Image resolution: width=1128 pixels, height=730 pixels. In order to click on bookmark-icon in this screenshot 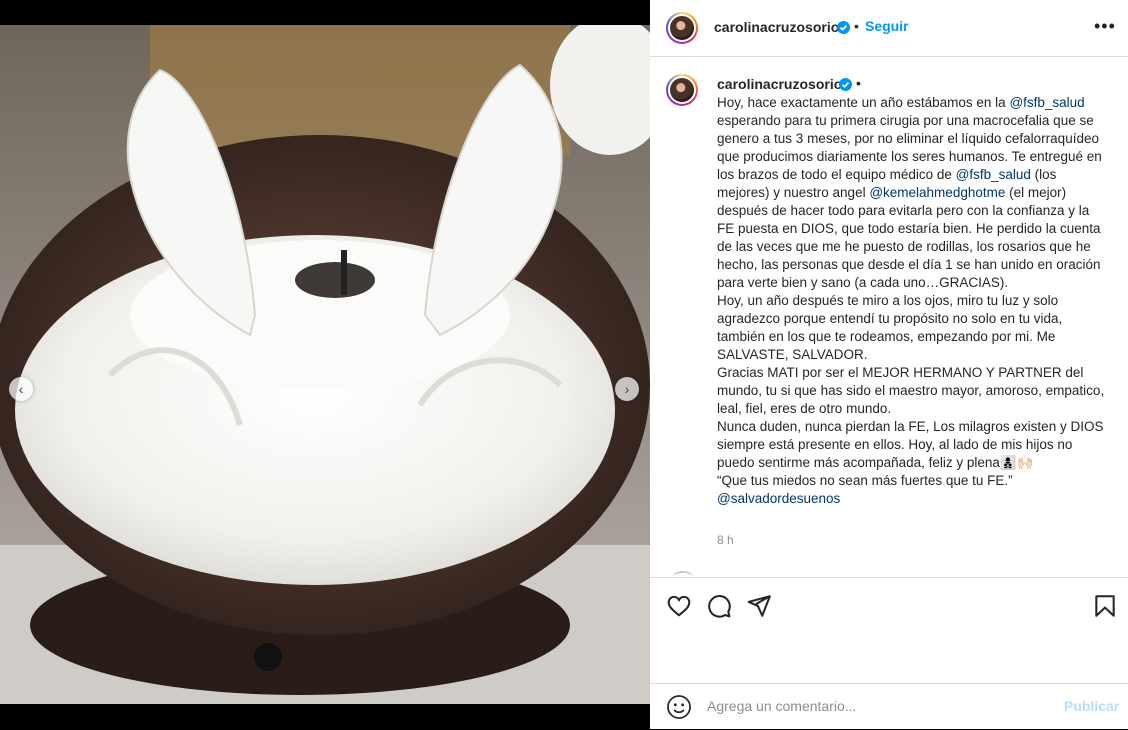, I will do `click(1105, 606)`.